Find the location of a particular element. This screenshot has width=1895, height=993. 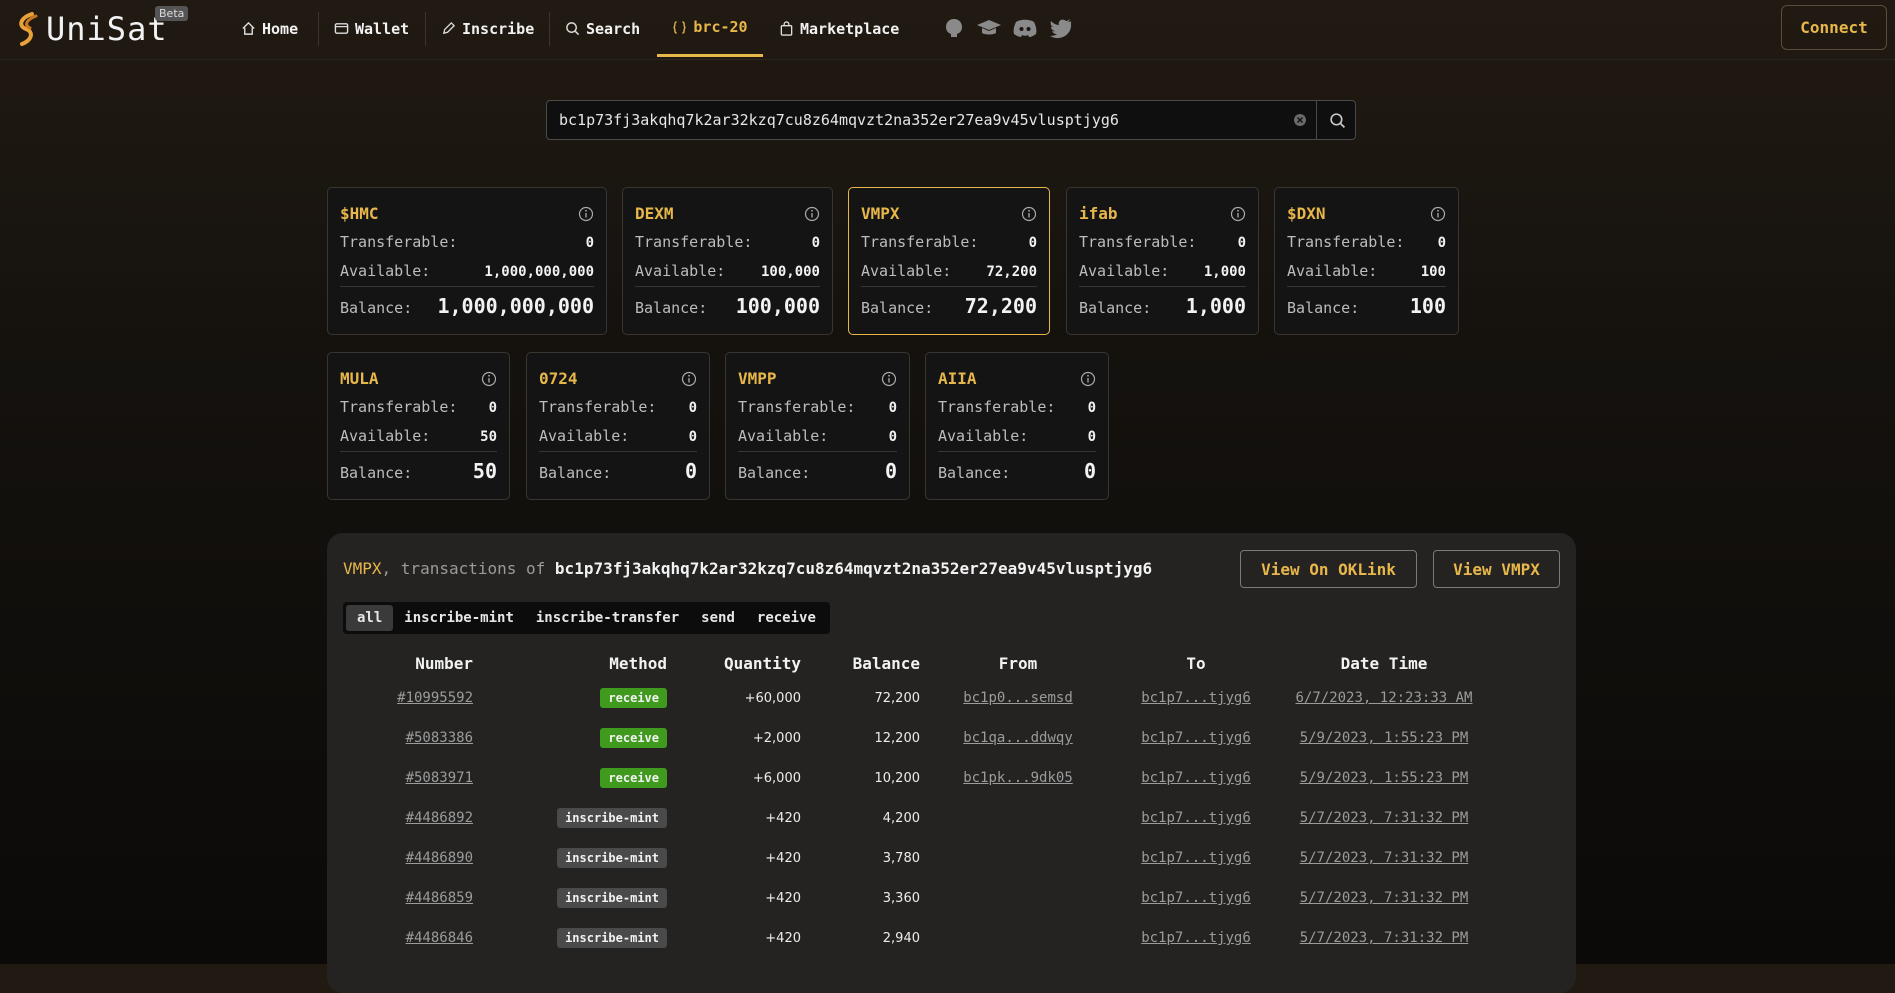

tx-number-cell: #4486846 is located at coordinates (408, 938).